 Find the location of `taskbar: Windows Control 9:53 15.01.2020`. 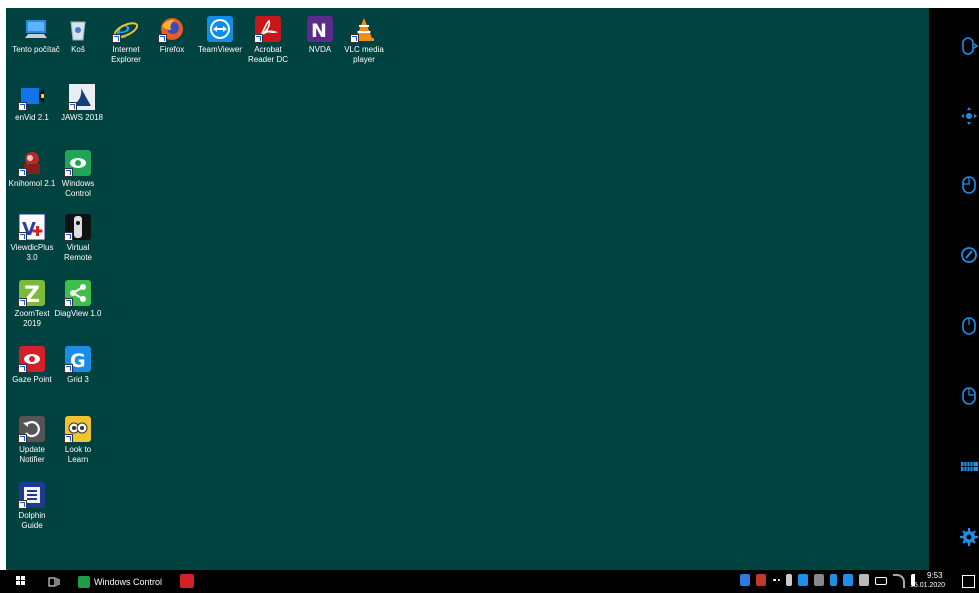

taskbar: Windows Control 9:53 15.01.2020 is located at coordinates (489, 581).